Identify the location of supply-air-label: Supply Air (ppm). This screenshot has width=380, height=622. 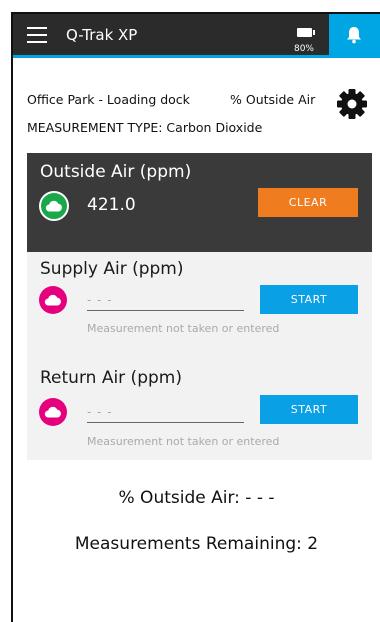
(112, 269).